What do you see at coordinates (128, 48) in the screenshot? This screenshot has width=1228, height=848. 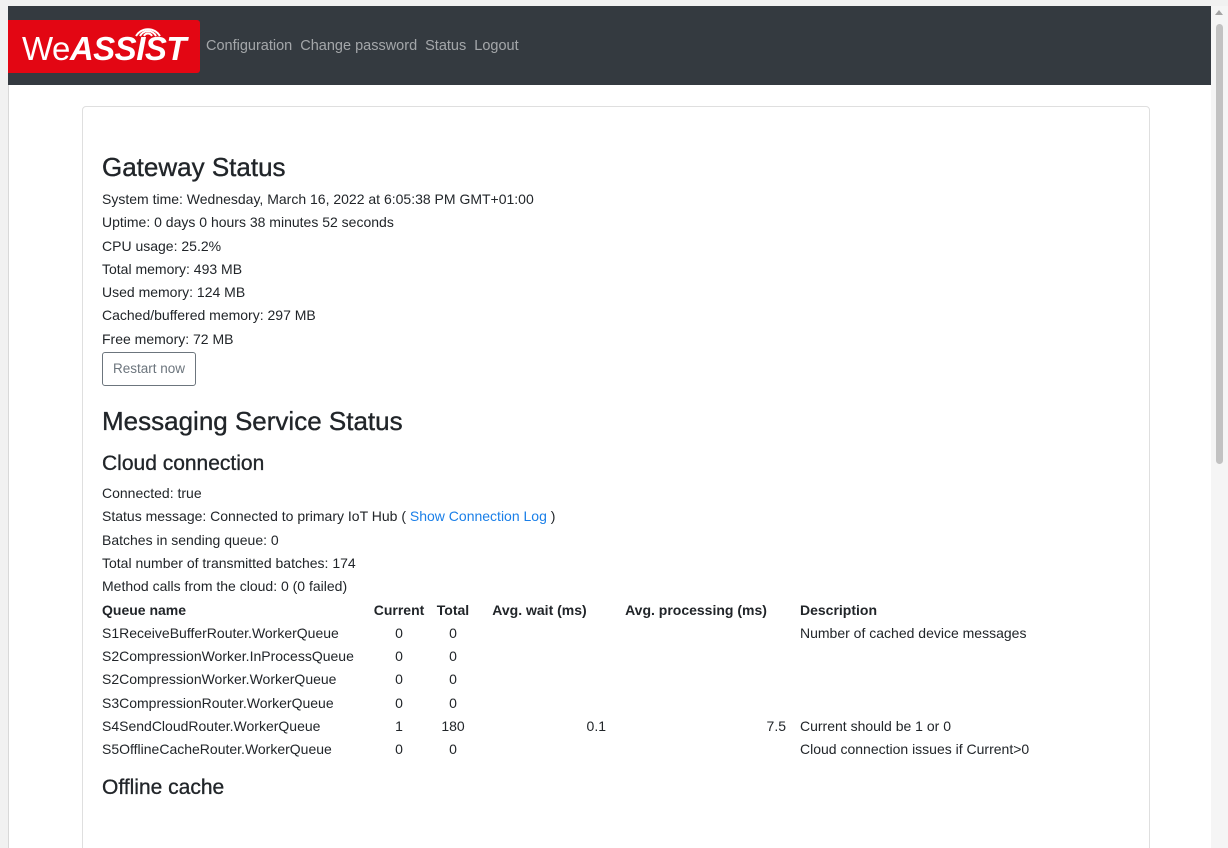 I see `brand-suffix: ASSIST` at bounding box center [128, 48].